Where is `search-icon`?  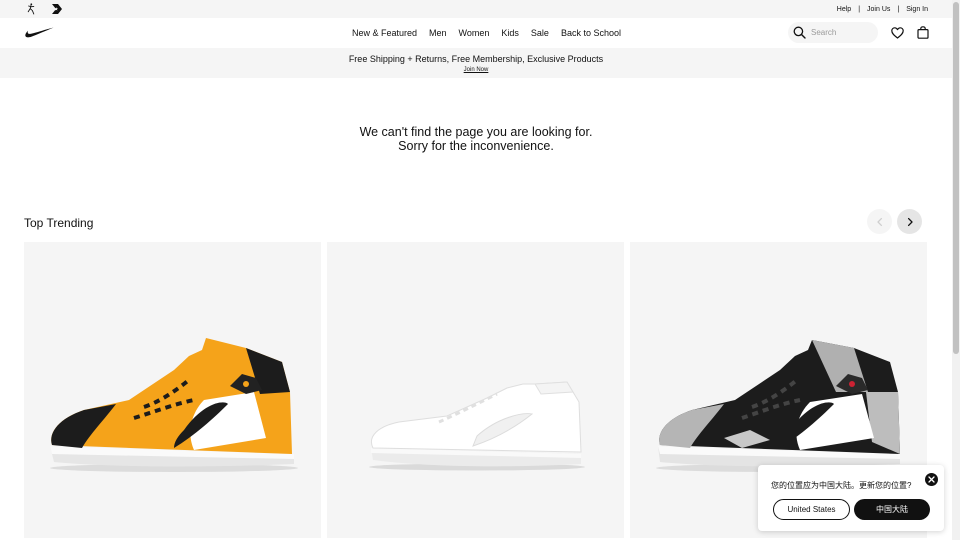
search-icon is located at coordinates (799, 33).